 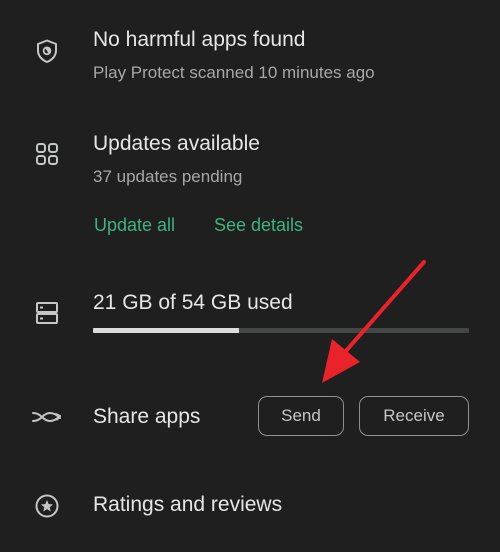 What do you see at coordinates (147, 416) in the screenshot?
I see `share-apps-label: Share apps` at bounding box center [147, 416].